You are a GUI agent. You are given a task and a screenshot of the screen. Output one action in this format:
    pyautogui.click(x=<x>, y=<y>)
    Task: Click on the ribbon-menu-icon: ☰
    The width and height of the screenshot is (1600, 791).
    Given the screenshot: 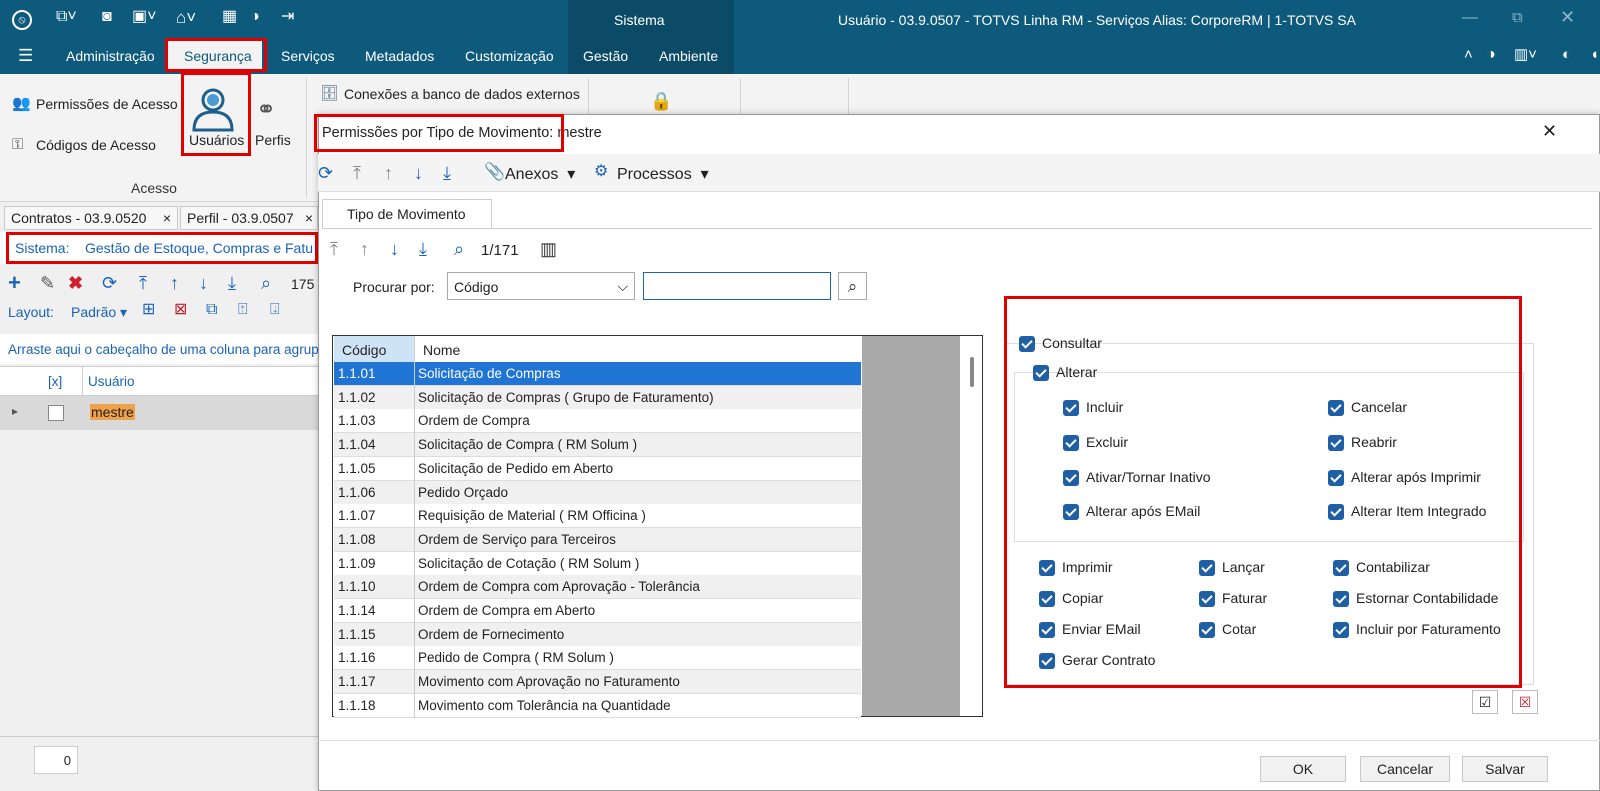 What is the action you would take?
    pyautogui.click(x=25, y=55)
    